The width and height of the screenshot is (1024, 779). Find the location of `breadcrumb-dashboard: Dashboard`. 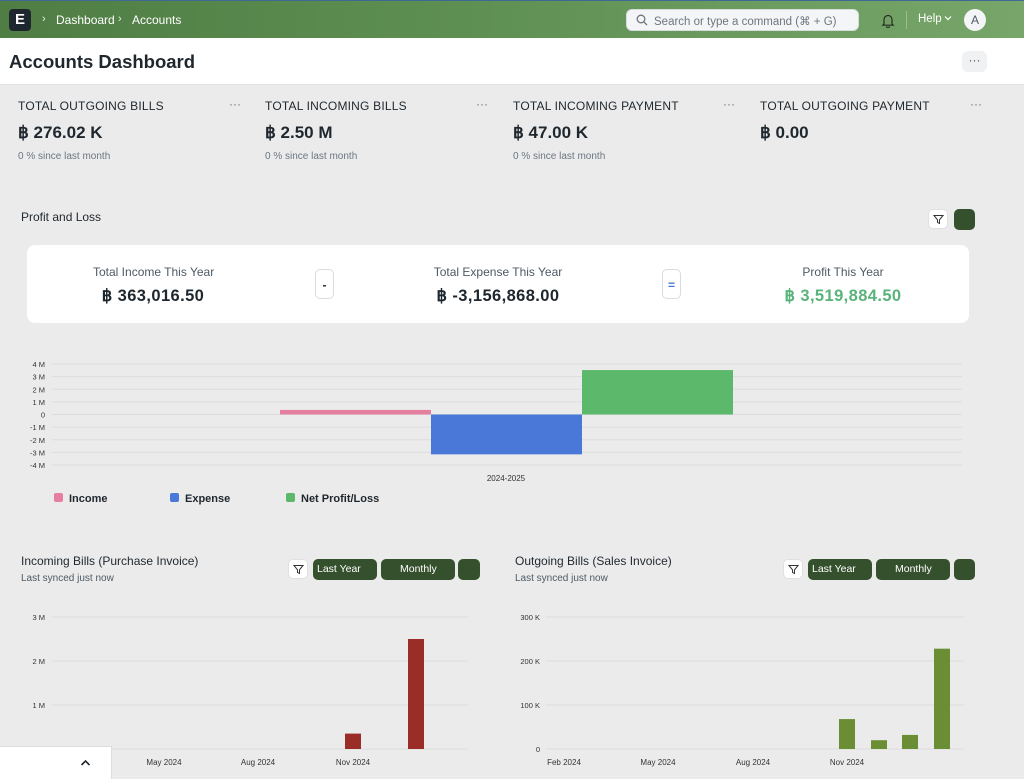

breadcrumb-dashboard: Dashboard is located at coordinates (85, 20).